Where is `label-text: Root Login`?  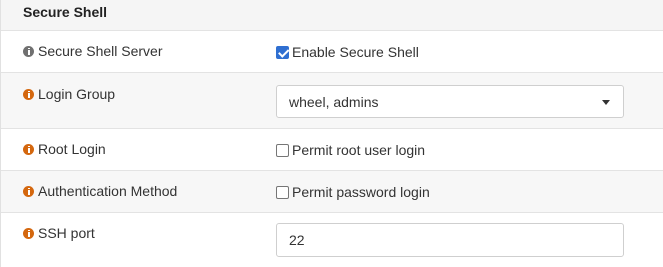 label-text: Root Login is located at coordinates (72, 149).